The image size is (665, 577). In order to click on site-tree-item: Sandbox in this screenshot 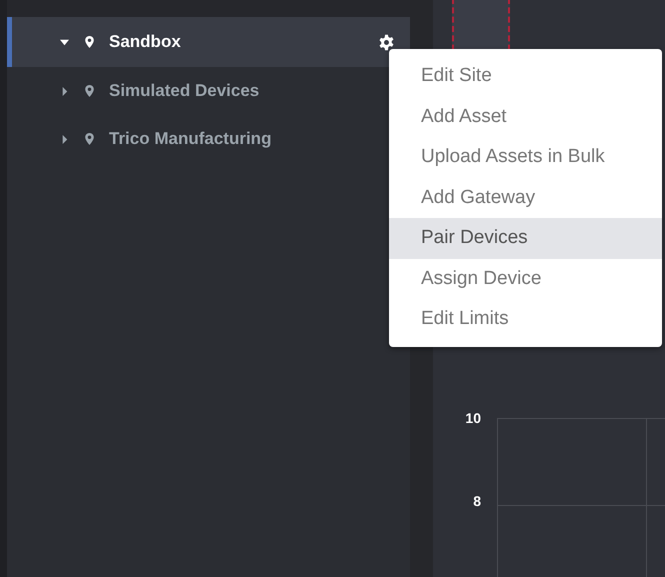, I will do `click(208, 42)`.